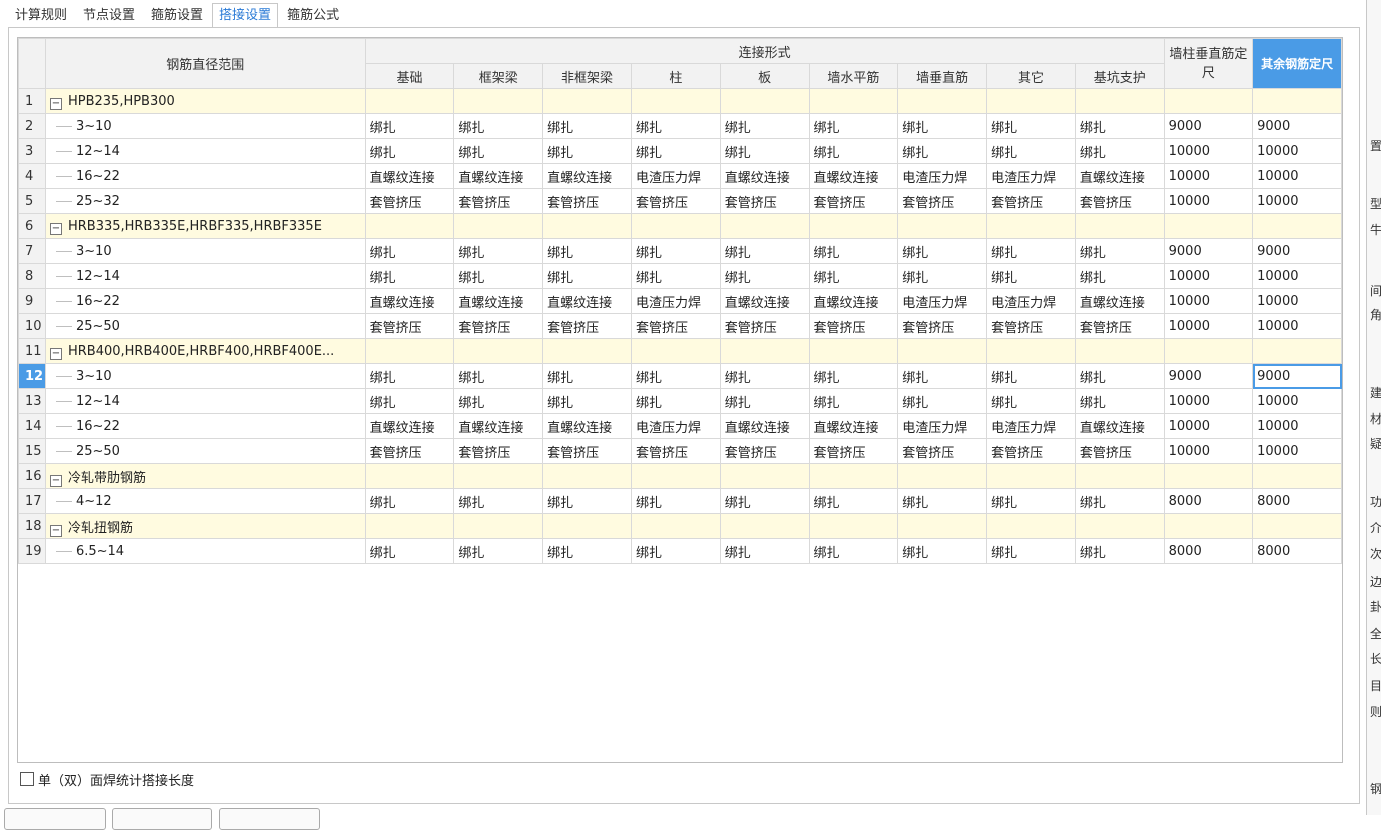 Image resolution: width=1381 pixels, height=830 pixels. What do you see at coordinates (680, 551) in the screenshot?
I see `table-row: 19 6.5~14 绑扎 绑扎 绑扎 绑扎 绑扎 绑扎 绑扎 绑扎 绑扎 8000 8000` at bounding box center [680, 551].